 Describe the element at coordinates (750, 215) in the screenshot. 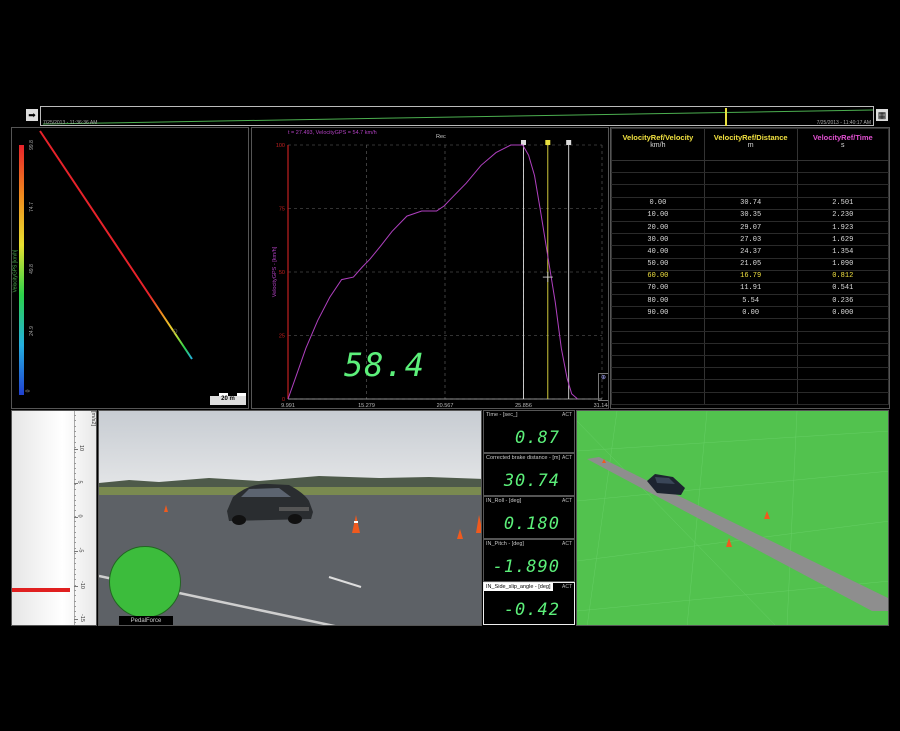

I see `table-row: 10.00 30.35 2.230` at that location.